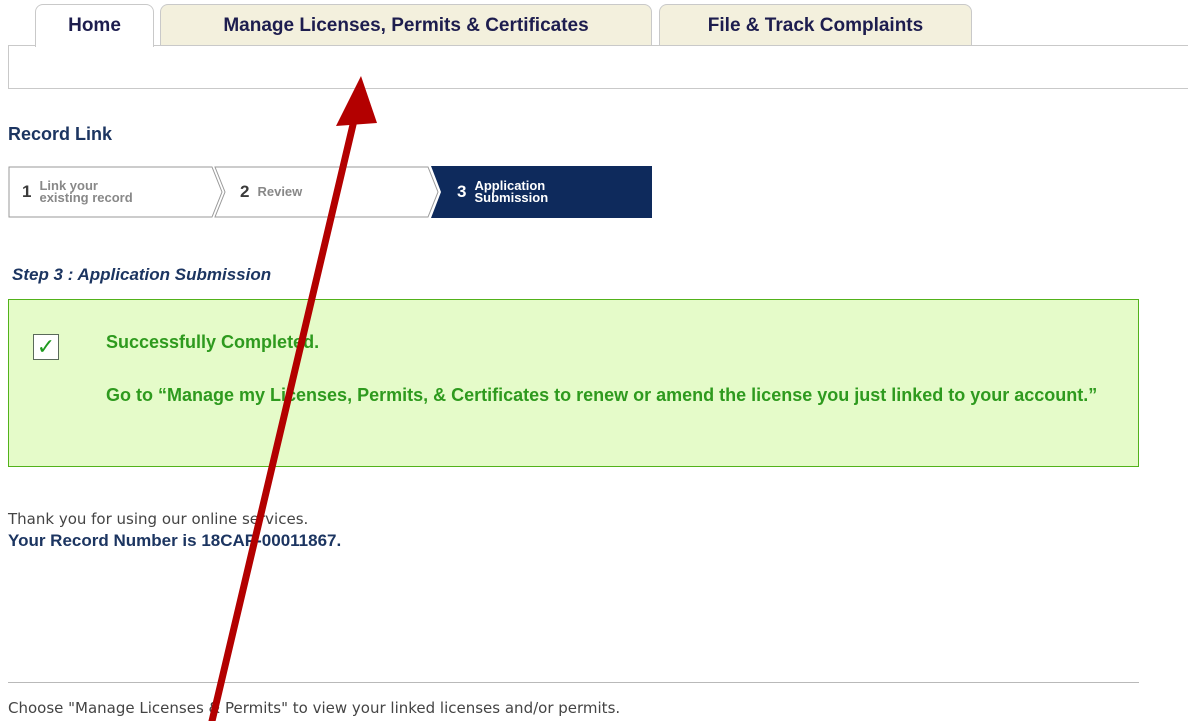 The width and height of the screenshot is (1188, 721). I want to click on sub-navigation-bar, so click(598, 67).